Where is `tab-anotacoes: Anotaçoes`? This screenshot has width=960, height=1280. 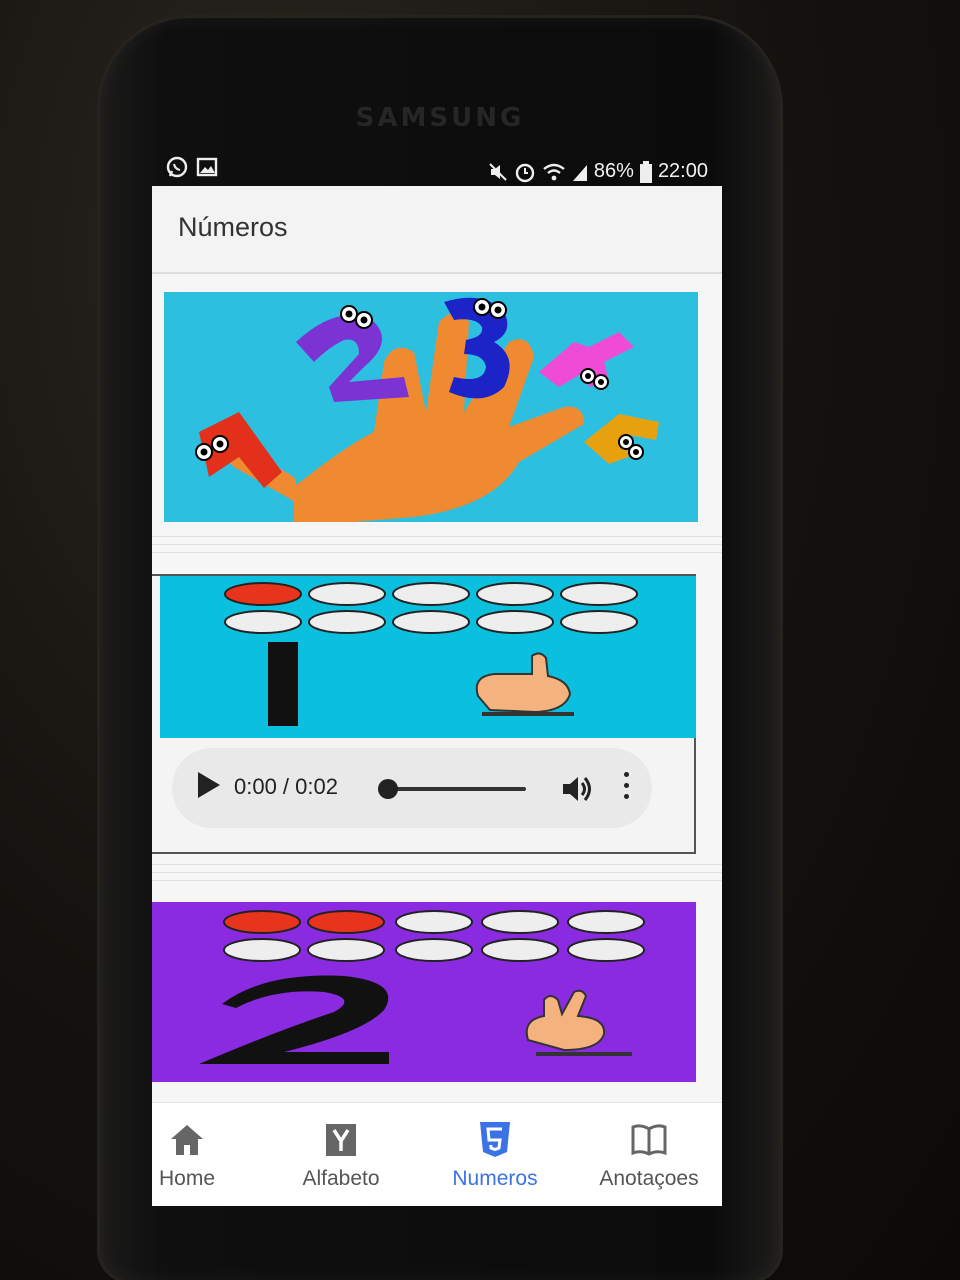
tab-anotacoes: Anotaçoes is located at coordinates (647, 1154).